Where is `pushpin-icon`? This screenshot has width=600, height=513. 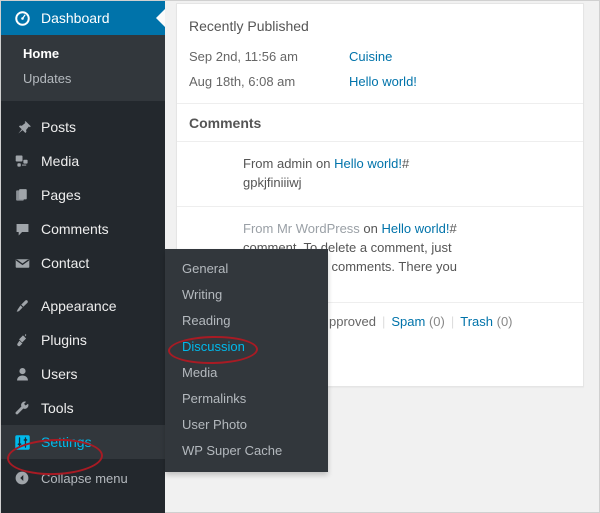
pushpin-icon is located at coordinates (22, 127).